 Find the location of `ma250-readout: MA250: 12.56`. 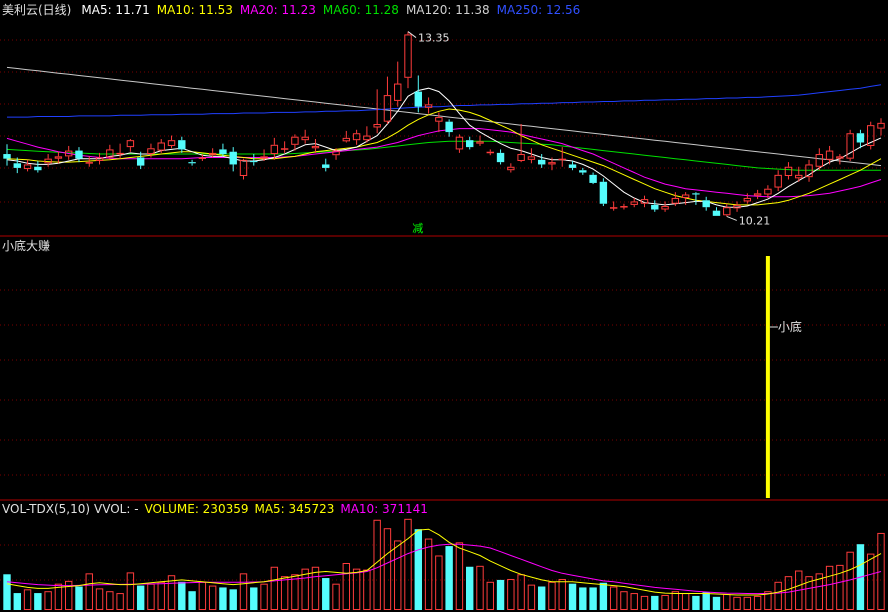

ma250-readout: MA250: 12.56 is located at coordinates (538, 10).